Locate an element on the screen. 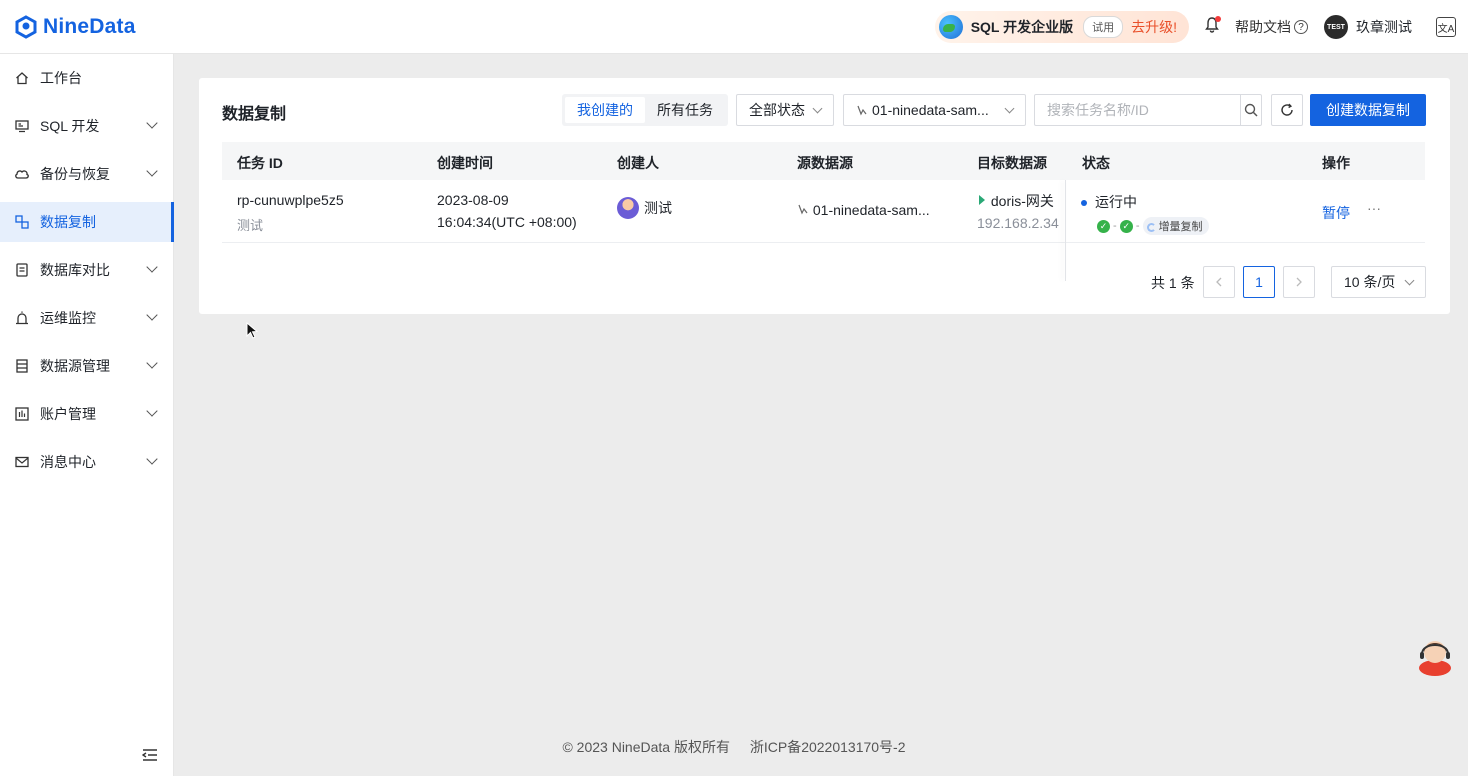 The width and height of the screenshot is (1468, 776). status-filter-select: 全部状态 is located at coordinates (785, 110).